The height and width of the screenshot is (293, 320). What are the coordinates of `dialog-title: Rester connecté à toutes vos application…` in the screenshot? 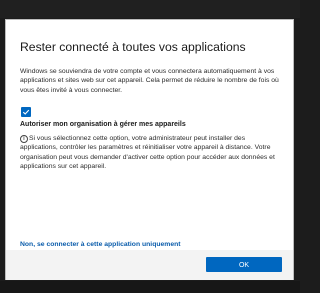 It's located at (133, 47).